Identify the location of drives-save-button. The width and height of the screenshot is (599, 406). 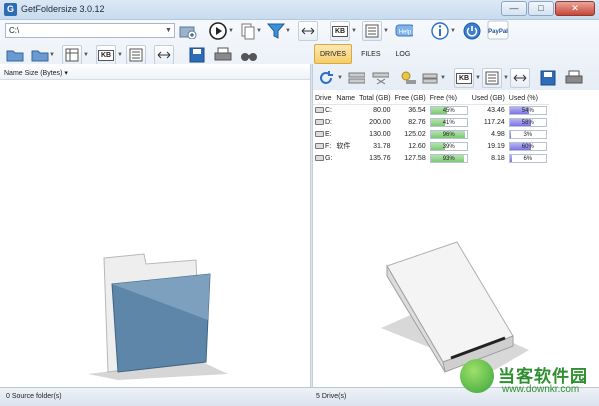
(548, 78).